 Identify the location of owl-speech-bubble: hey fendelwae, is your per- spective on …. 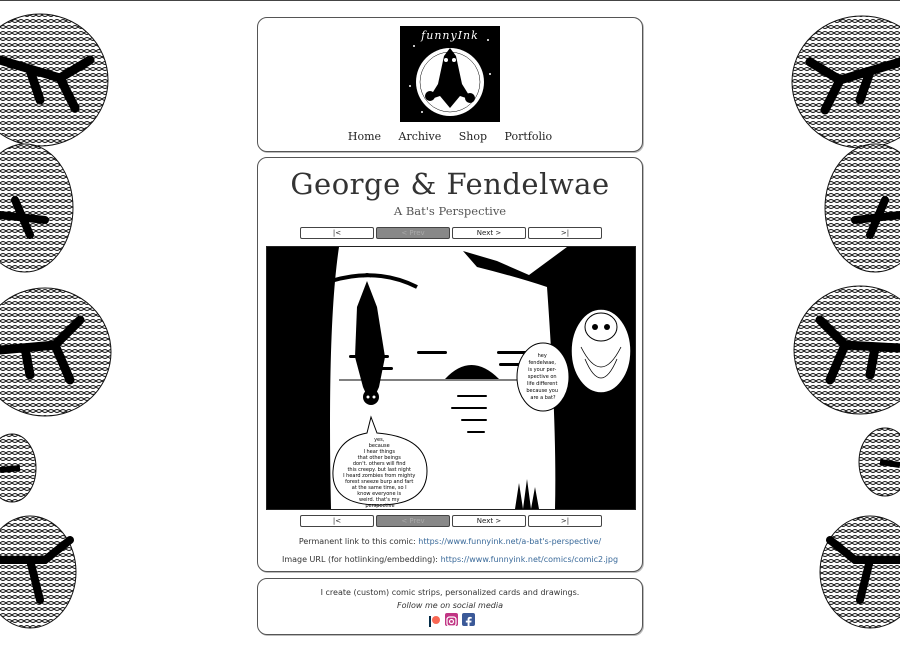
(543, 377).